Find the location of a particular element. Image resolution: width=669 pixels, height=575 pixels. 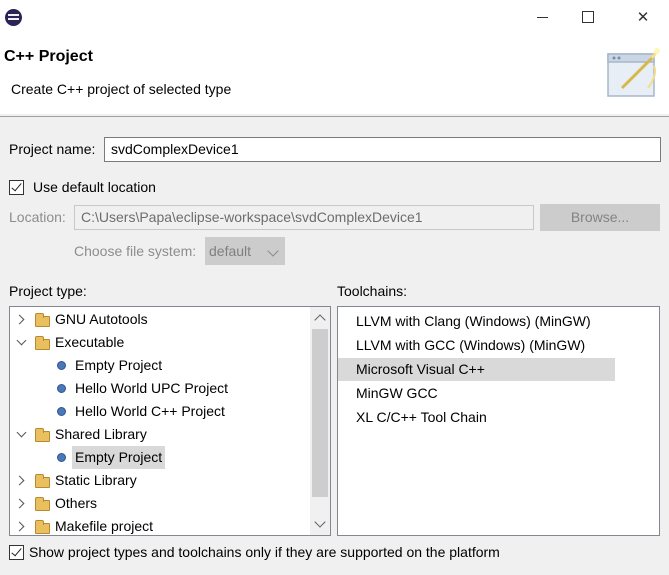

toolchain-item: LLVM with GCC (Windows) (MinGW) is located at coordinates (488, 345).